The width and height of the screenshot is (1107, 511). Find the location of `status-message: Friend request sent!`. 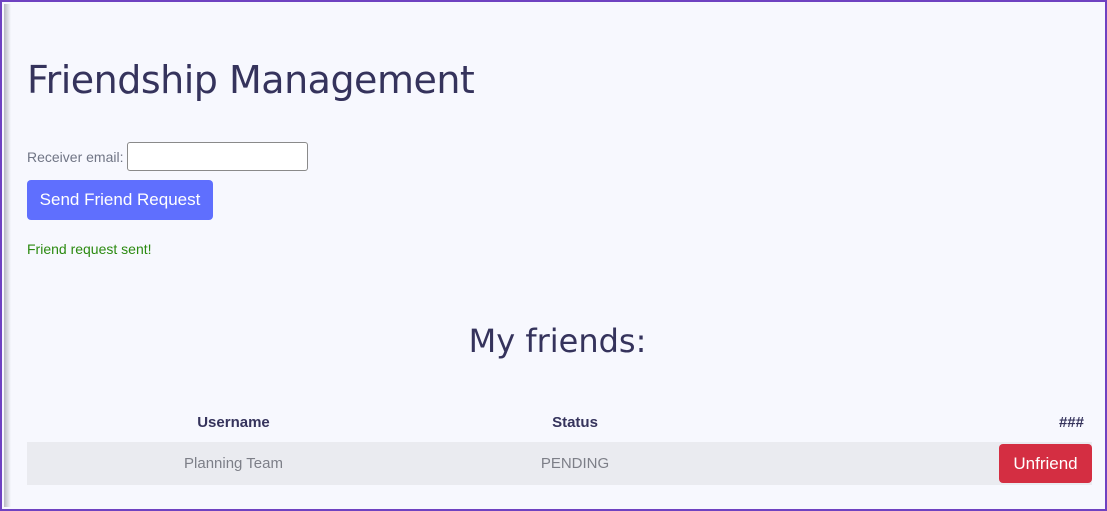

status-message: Friend request sent! is located at coordinates (89, 249).